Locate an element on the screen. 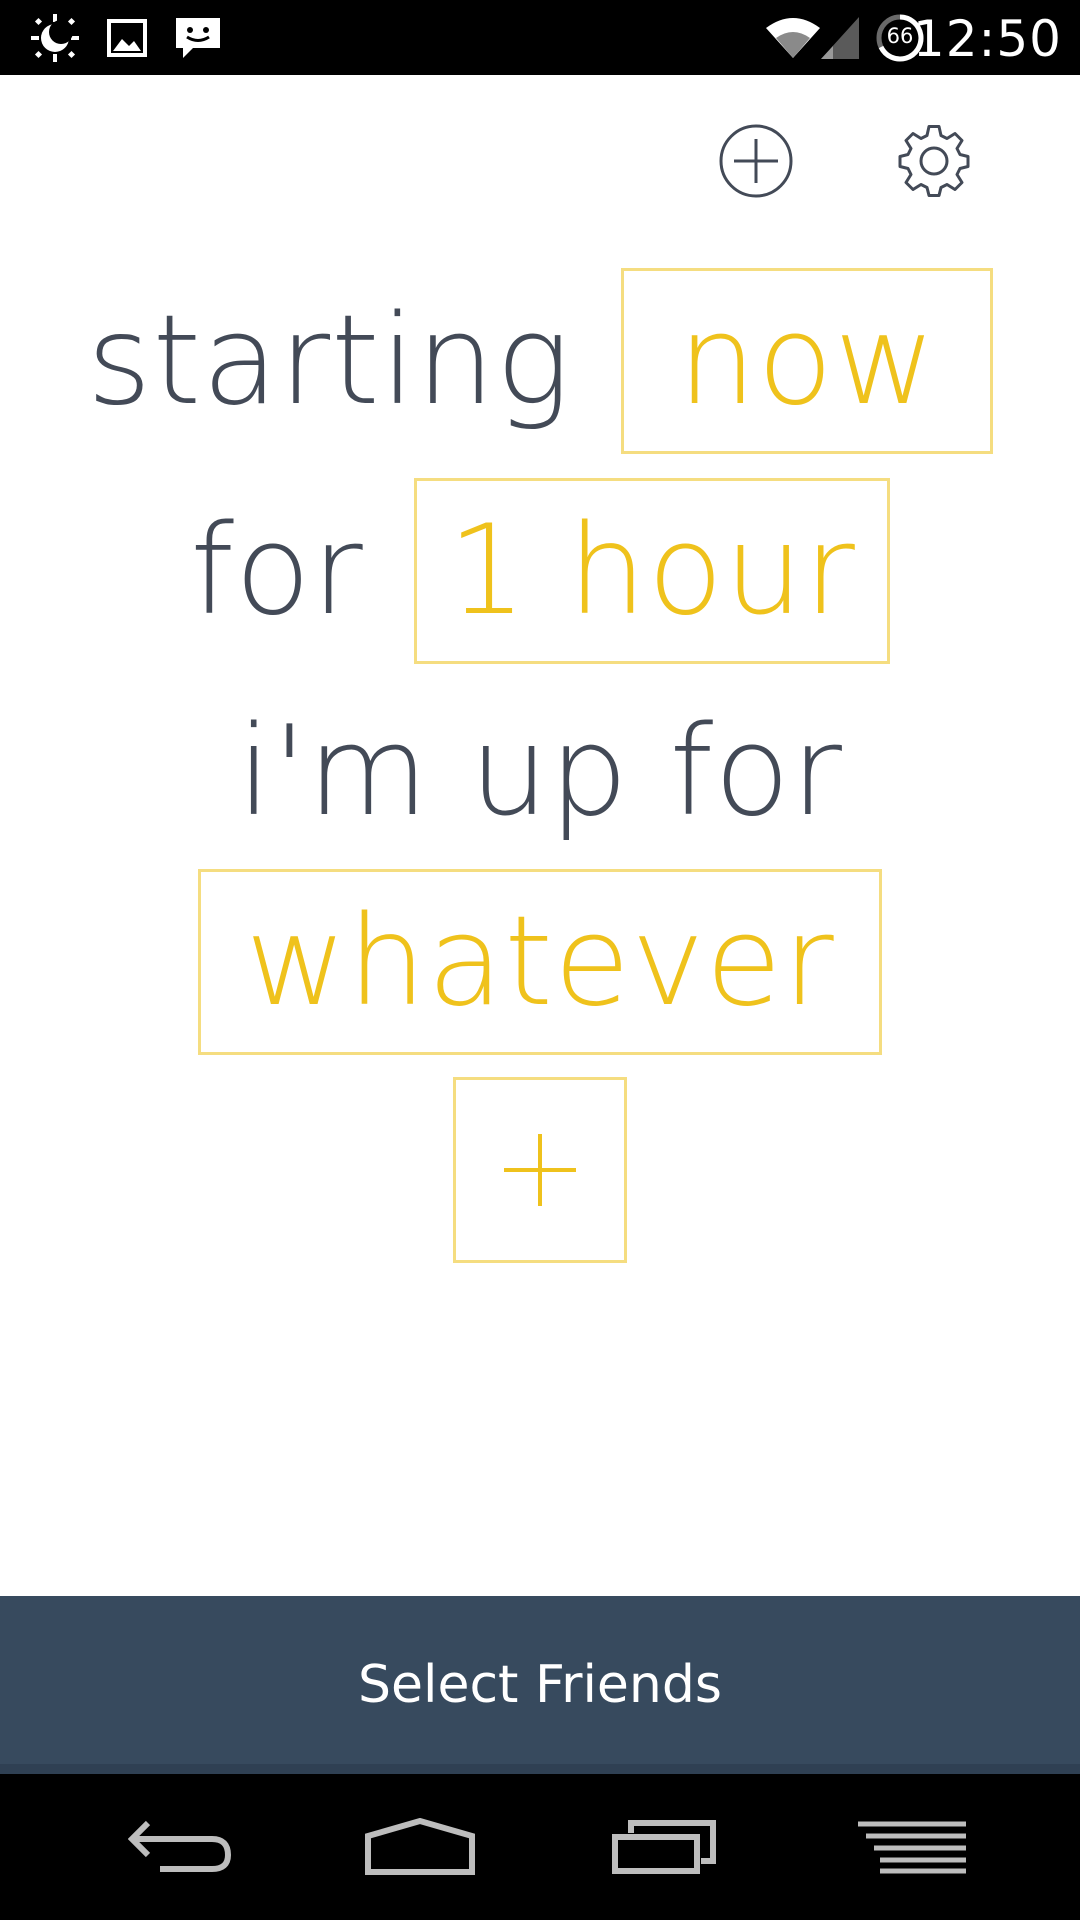 This screenshot has width=1080, height=1920. menu-button is located at coordinates (912, 1847).